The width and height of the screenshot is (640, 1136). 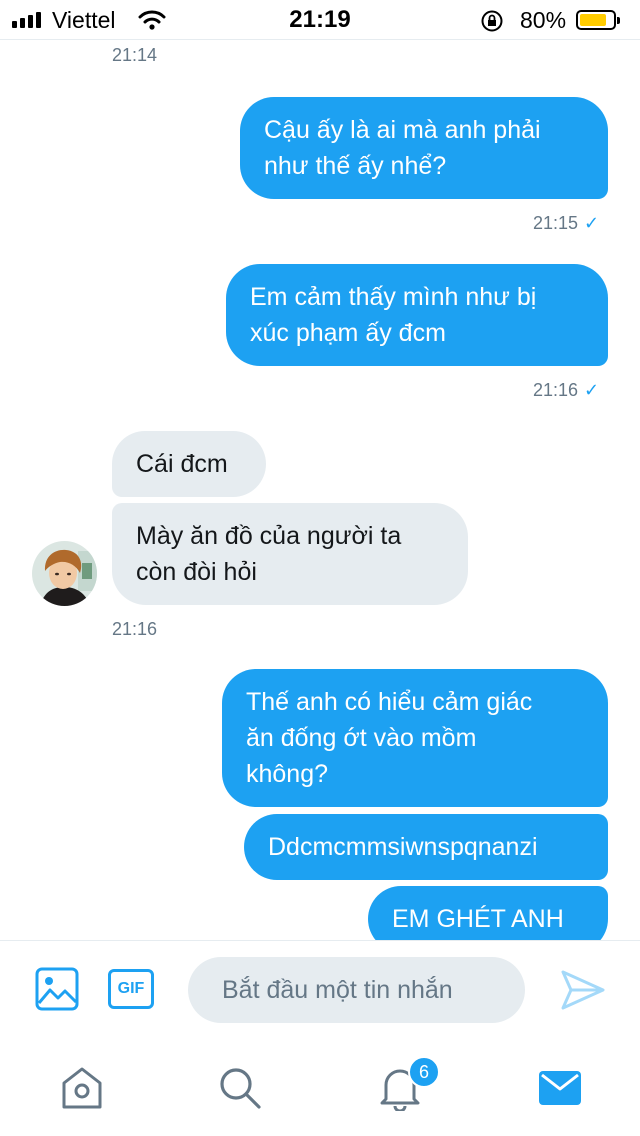 I want to click on send-icon, so click(x=583, y=990).